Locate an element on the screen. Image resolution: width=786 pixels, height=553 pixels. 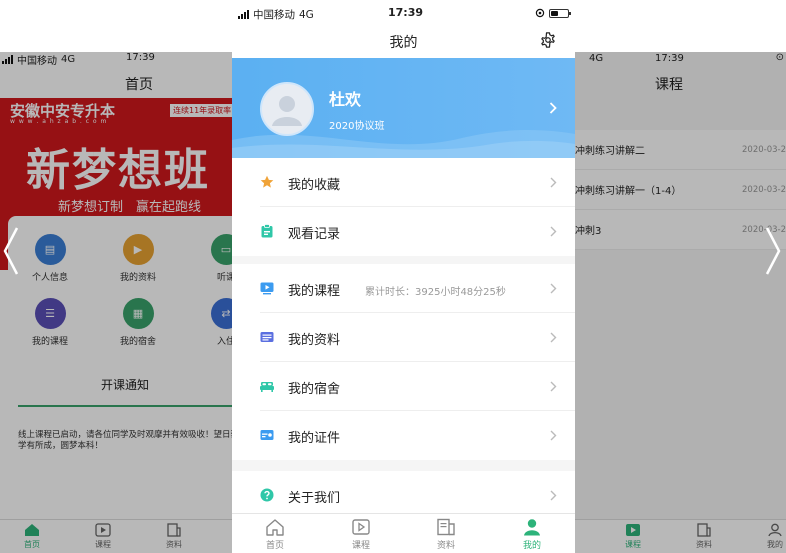
list-item: 冲刺练习讲解一（1-4） 2020-03-2 is located at coordinates (680, 190).